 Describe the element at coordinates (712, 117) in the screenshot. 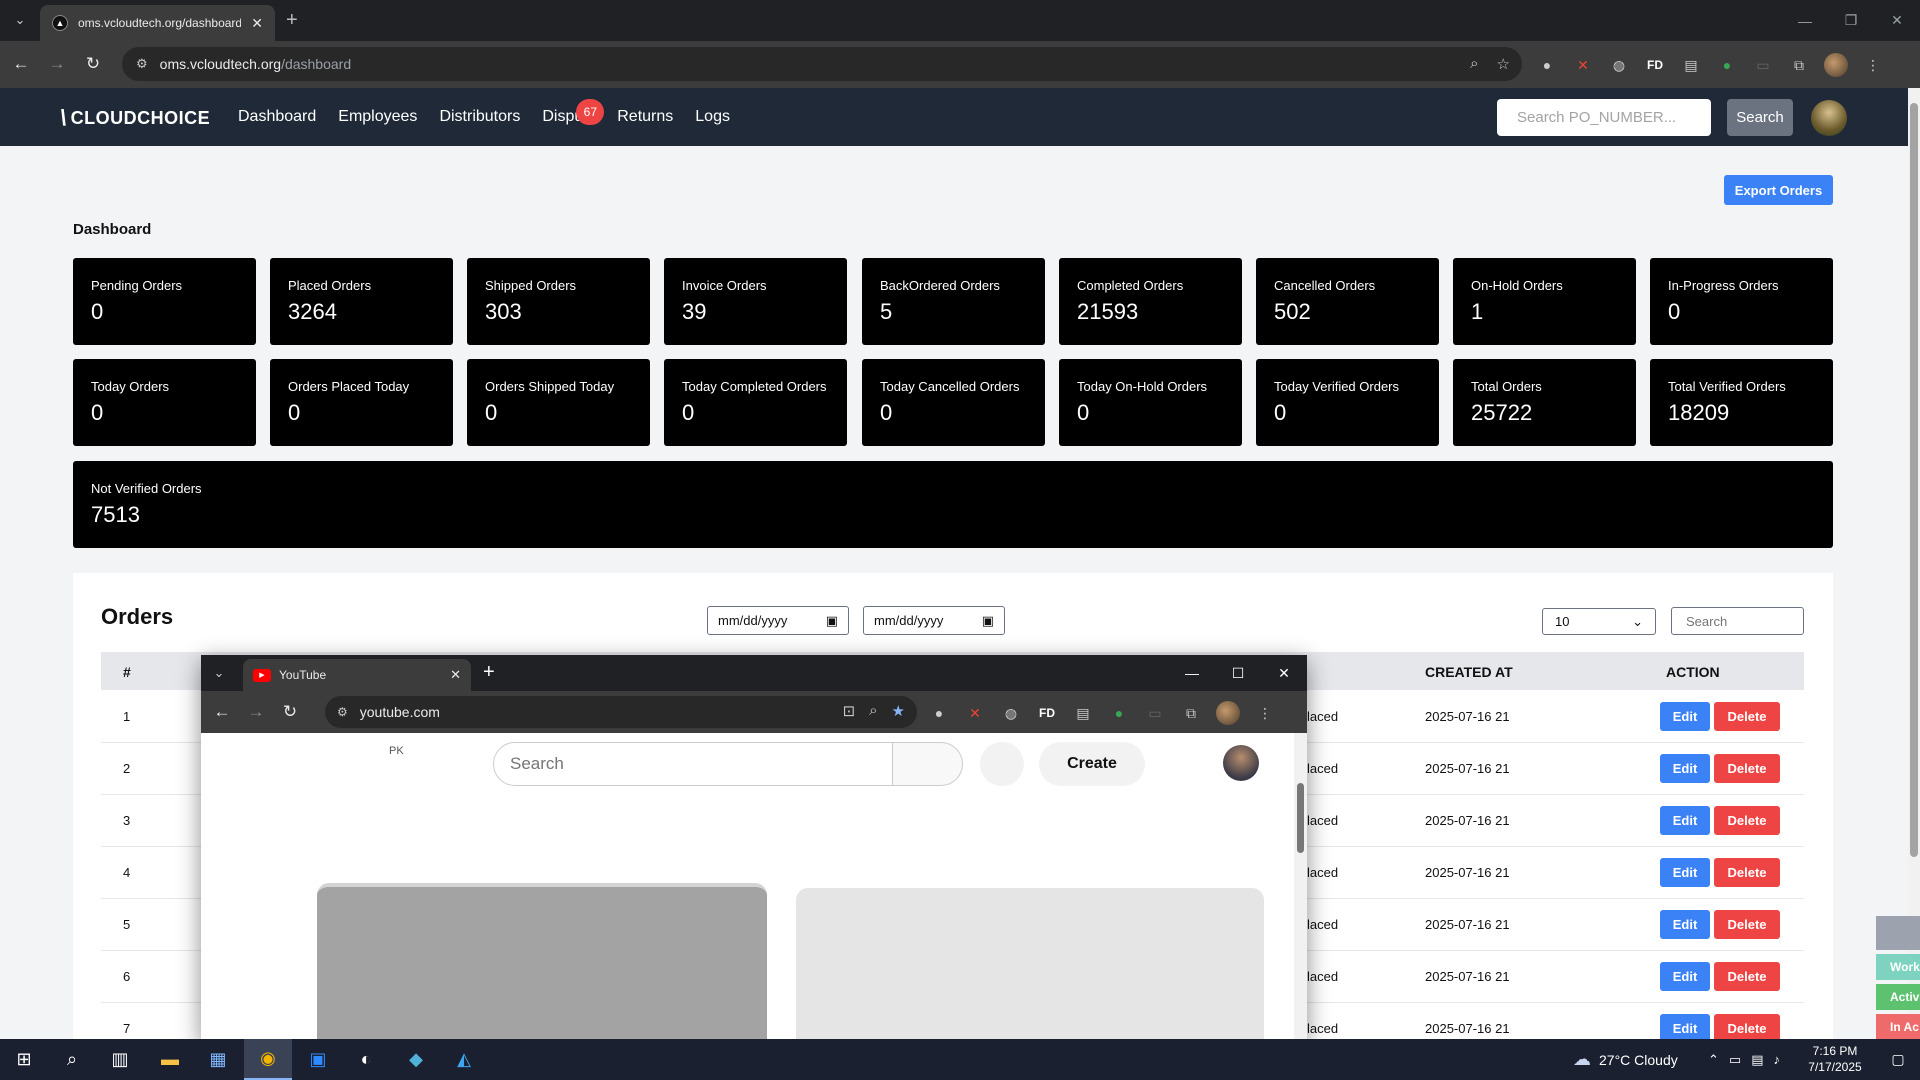

I see `nav-link-logs: Logs` at that location.